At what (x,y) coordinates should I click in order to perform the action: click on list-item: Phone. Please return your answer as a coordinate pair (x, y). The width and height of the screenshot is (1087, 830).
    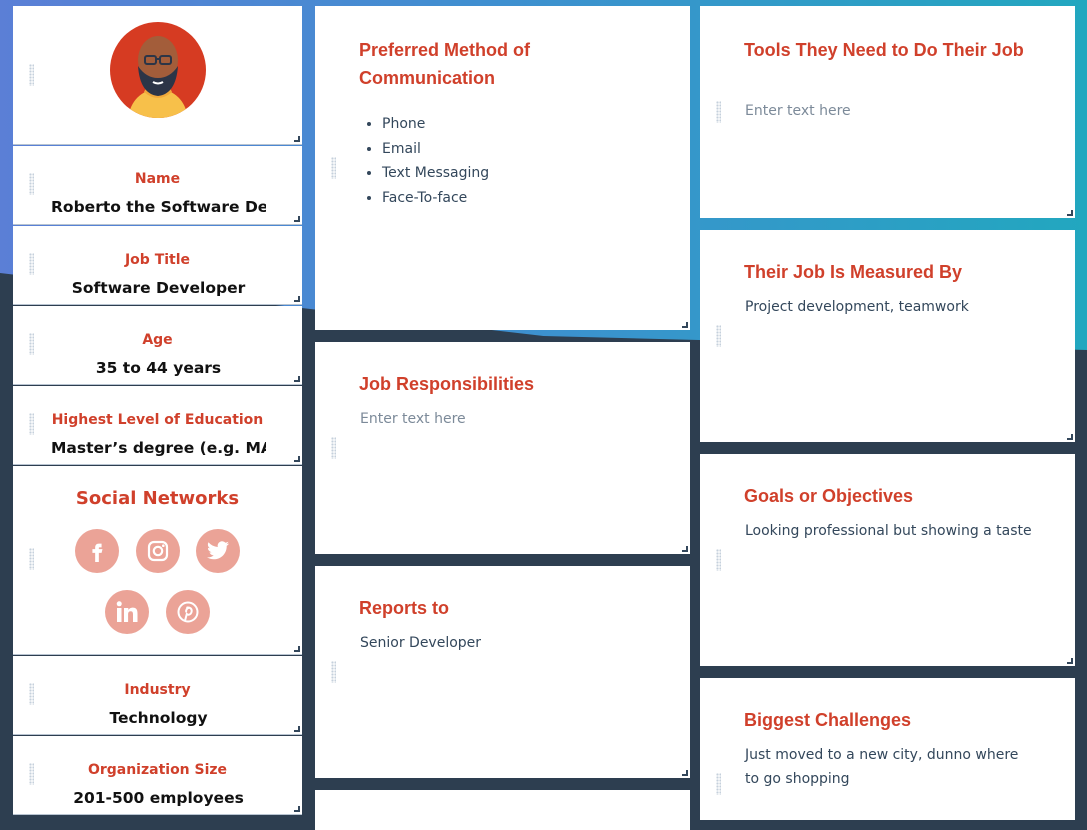
    Looking at the image, I should click on (435, 124).